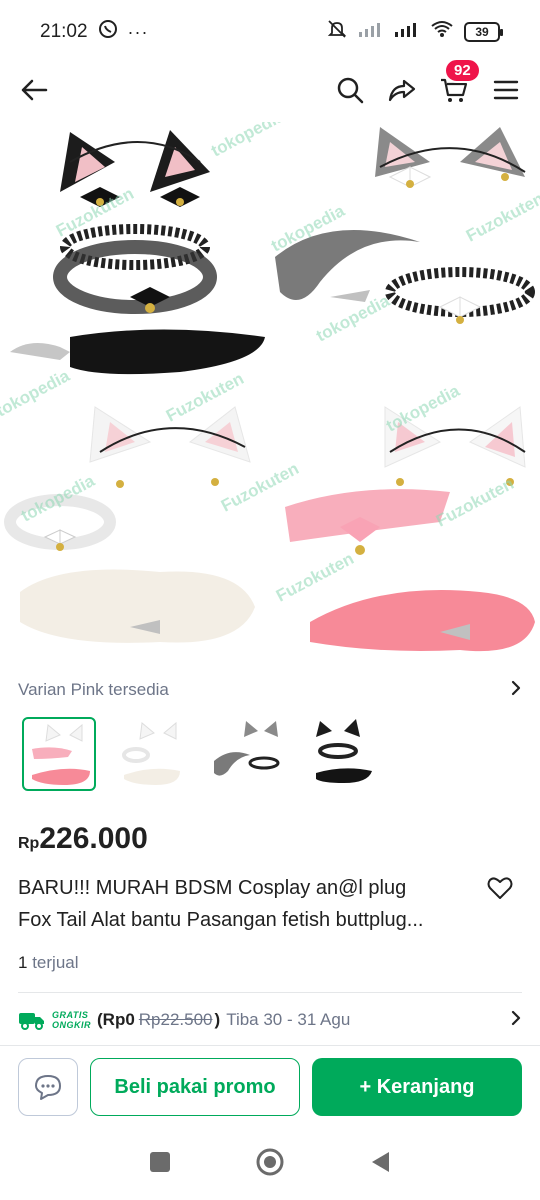 The image size is (540, 1200). Describe the element at coordinates (270, 992) in the screenshot. I see `section-divider` at that location.